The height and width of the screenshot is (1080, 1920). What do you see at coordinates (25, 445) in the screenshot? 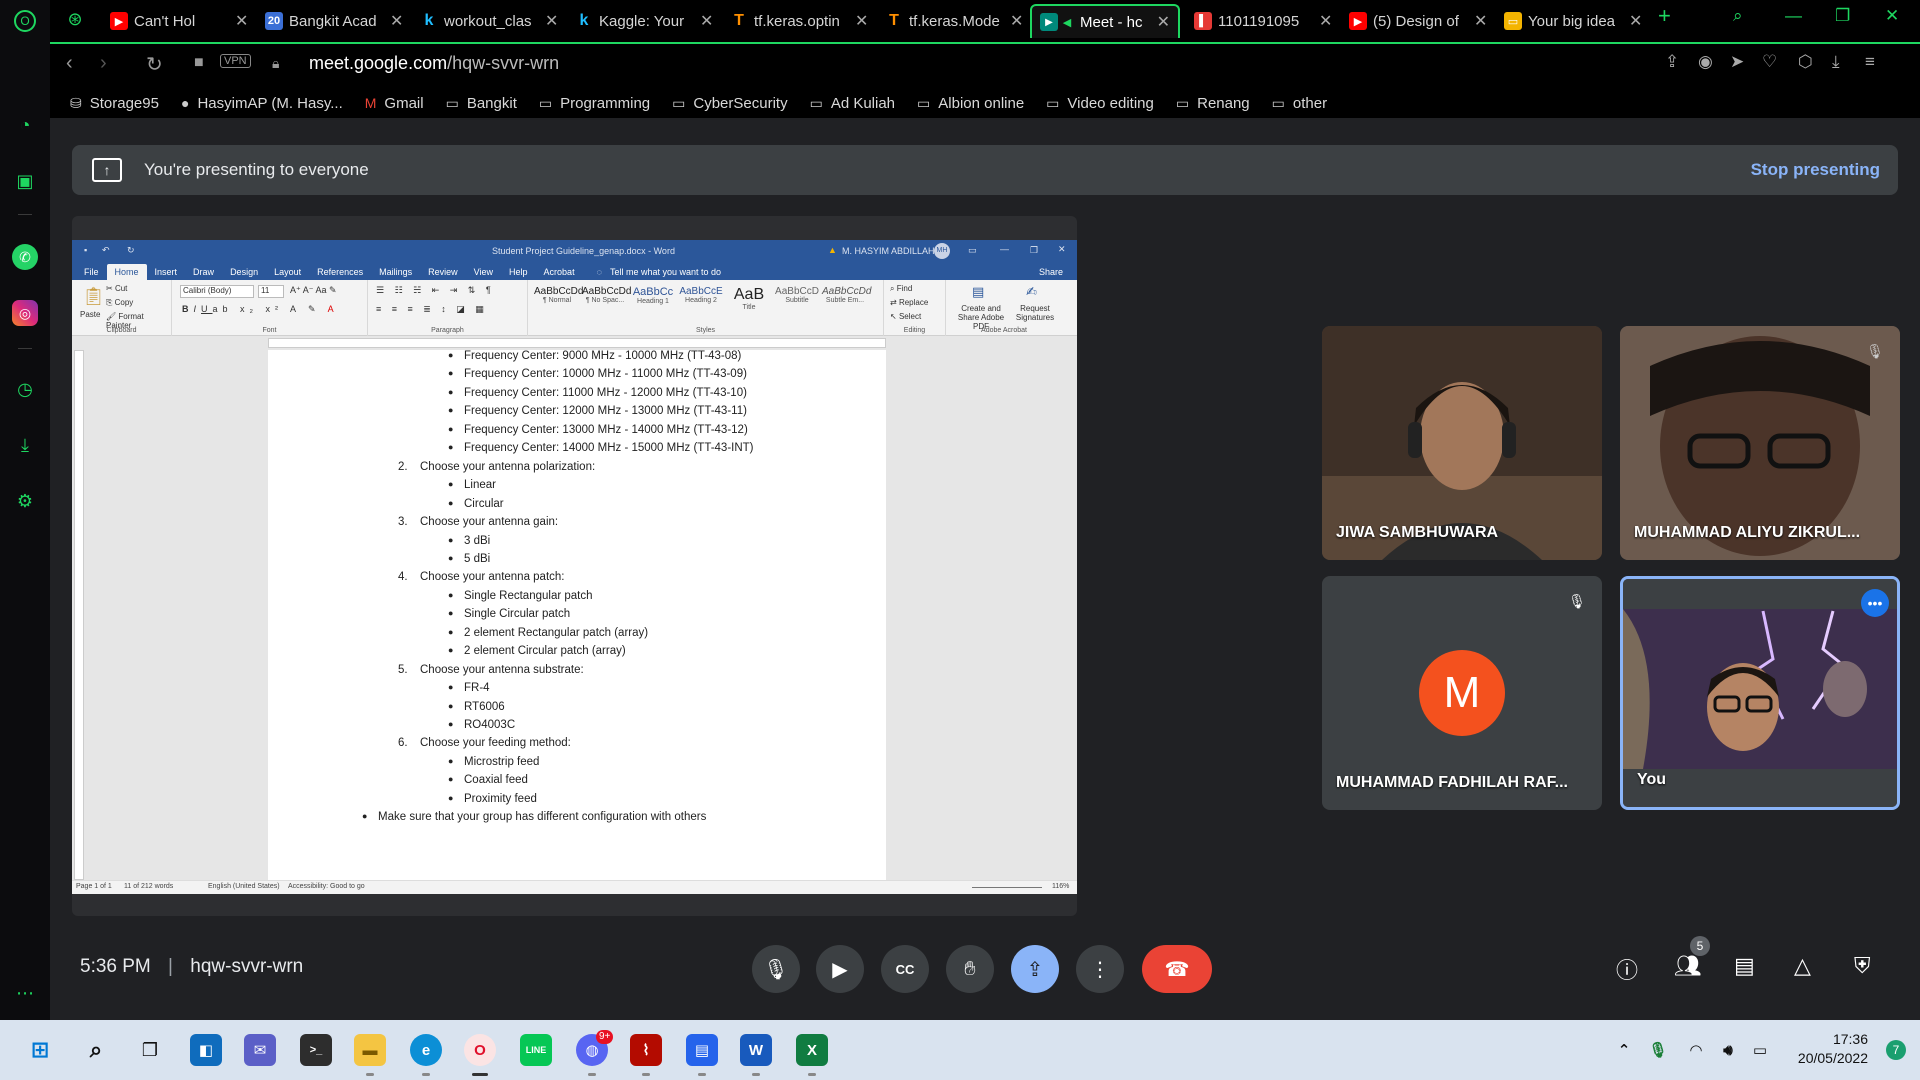
I see `download-icon: ⤓` at bounding box center [25, 445].